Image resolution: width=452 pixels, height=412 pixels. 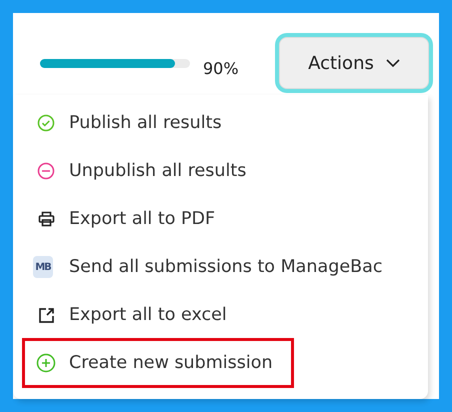 What do you see at coordinates (46, 315) in the screenshot?
I see `external-link-icon` at bounding box center [46, 315].